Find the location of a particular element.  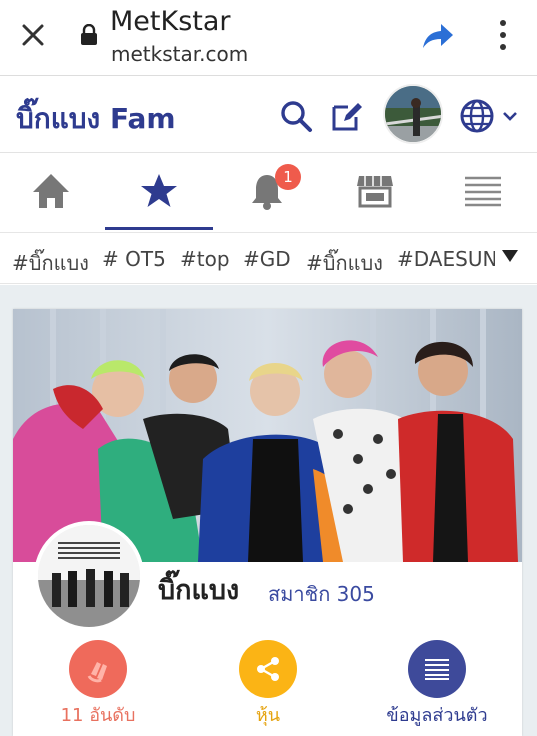

heart-hands-icon is located at coordinates (97, 672).